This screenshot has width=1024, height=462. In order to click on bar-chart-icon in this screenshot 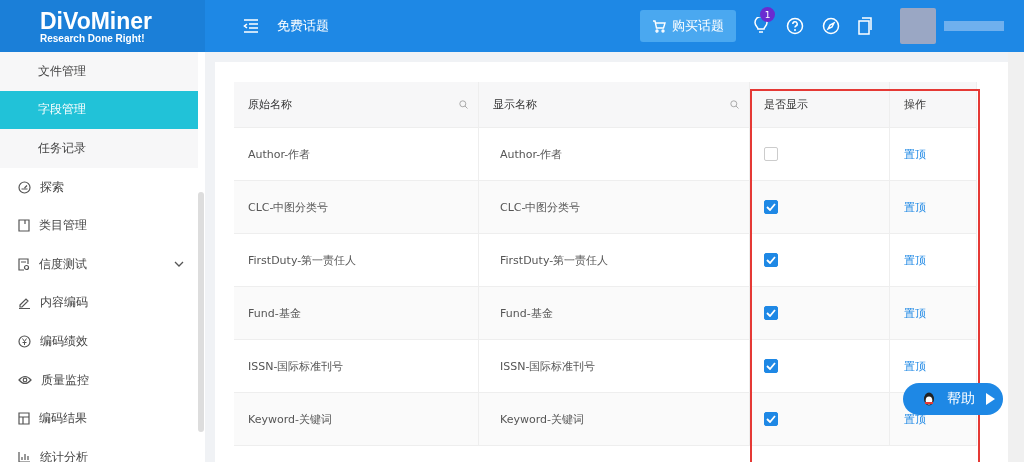, I will do `click(24, 456)`.